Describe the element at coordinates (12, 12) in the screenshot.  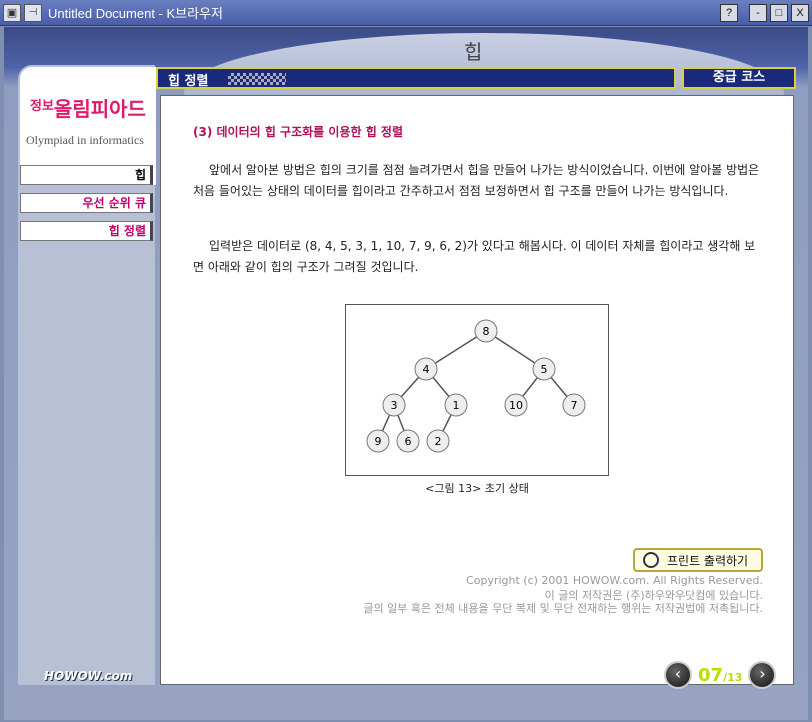
I see `app-icon: ▣` at that location.